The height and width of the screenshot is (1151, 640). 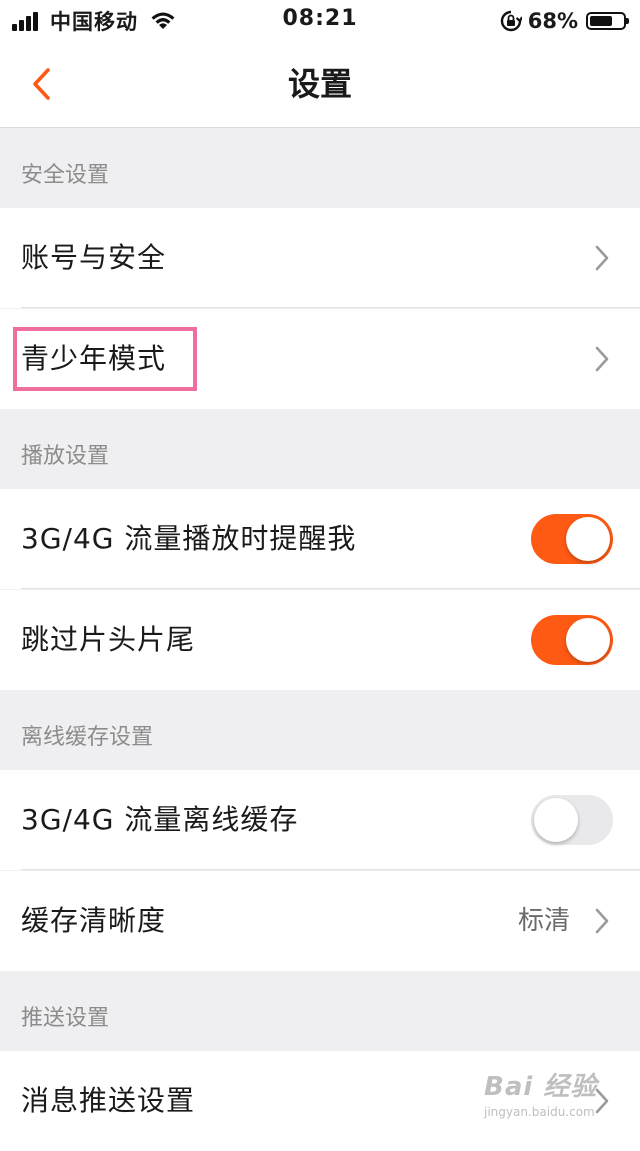 What do you see at coordinates (320, 921) in the screenshot?
I see `row-cache-quality: 缓存清晰度 标清` at bounding box center [320, 921].